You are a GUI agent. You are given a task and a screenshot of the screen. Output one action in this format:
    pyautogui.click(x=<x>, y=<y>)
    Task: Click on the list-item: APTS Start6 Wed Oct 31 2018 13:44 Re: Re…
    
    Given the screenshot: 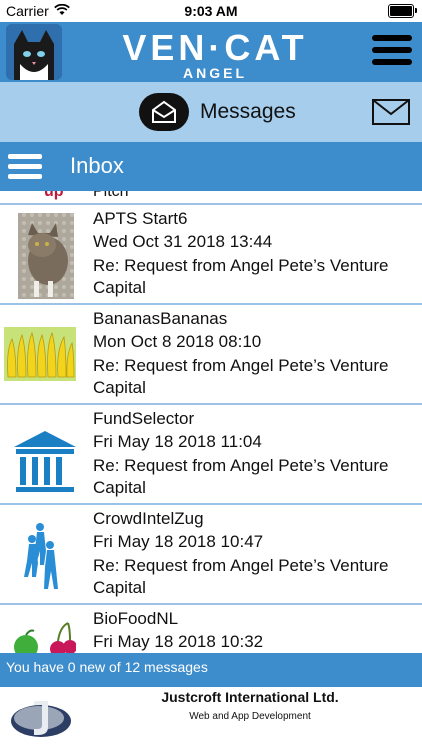 What is the action you would take?
    pyautogui.click(x=211, y=254)
    